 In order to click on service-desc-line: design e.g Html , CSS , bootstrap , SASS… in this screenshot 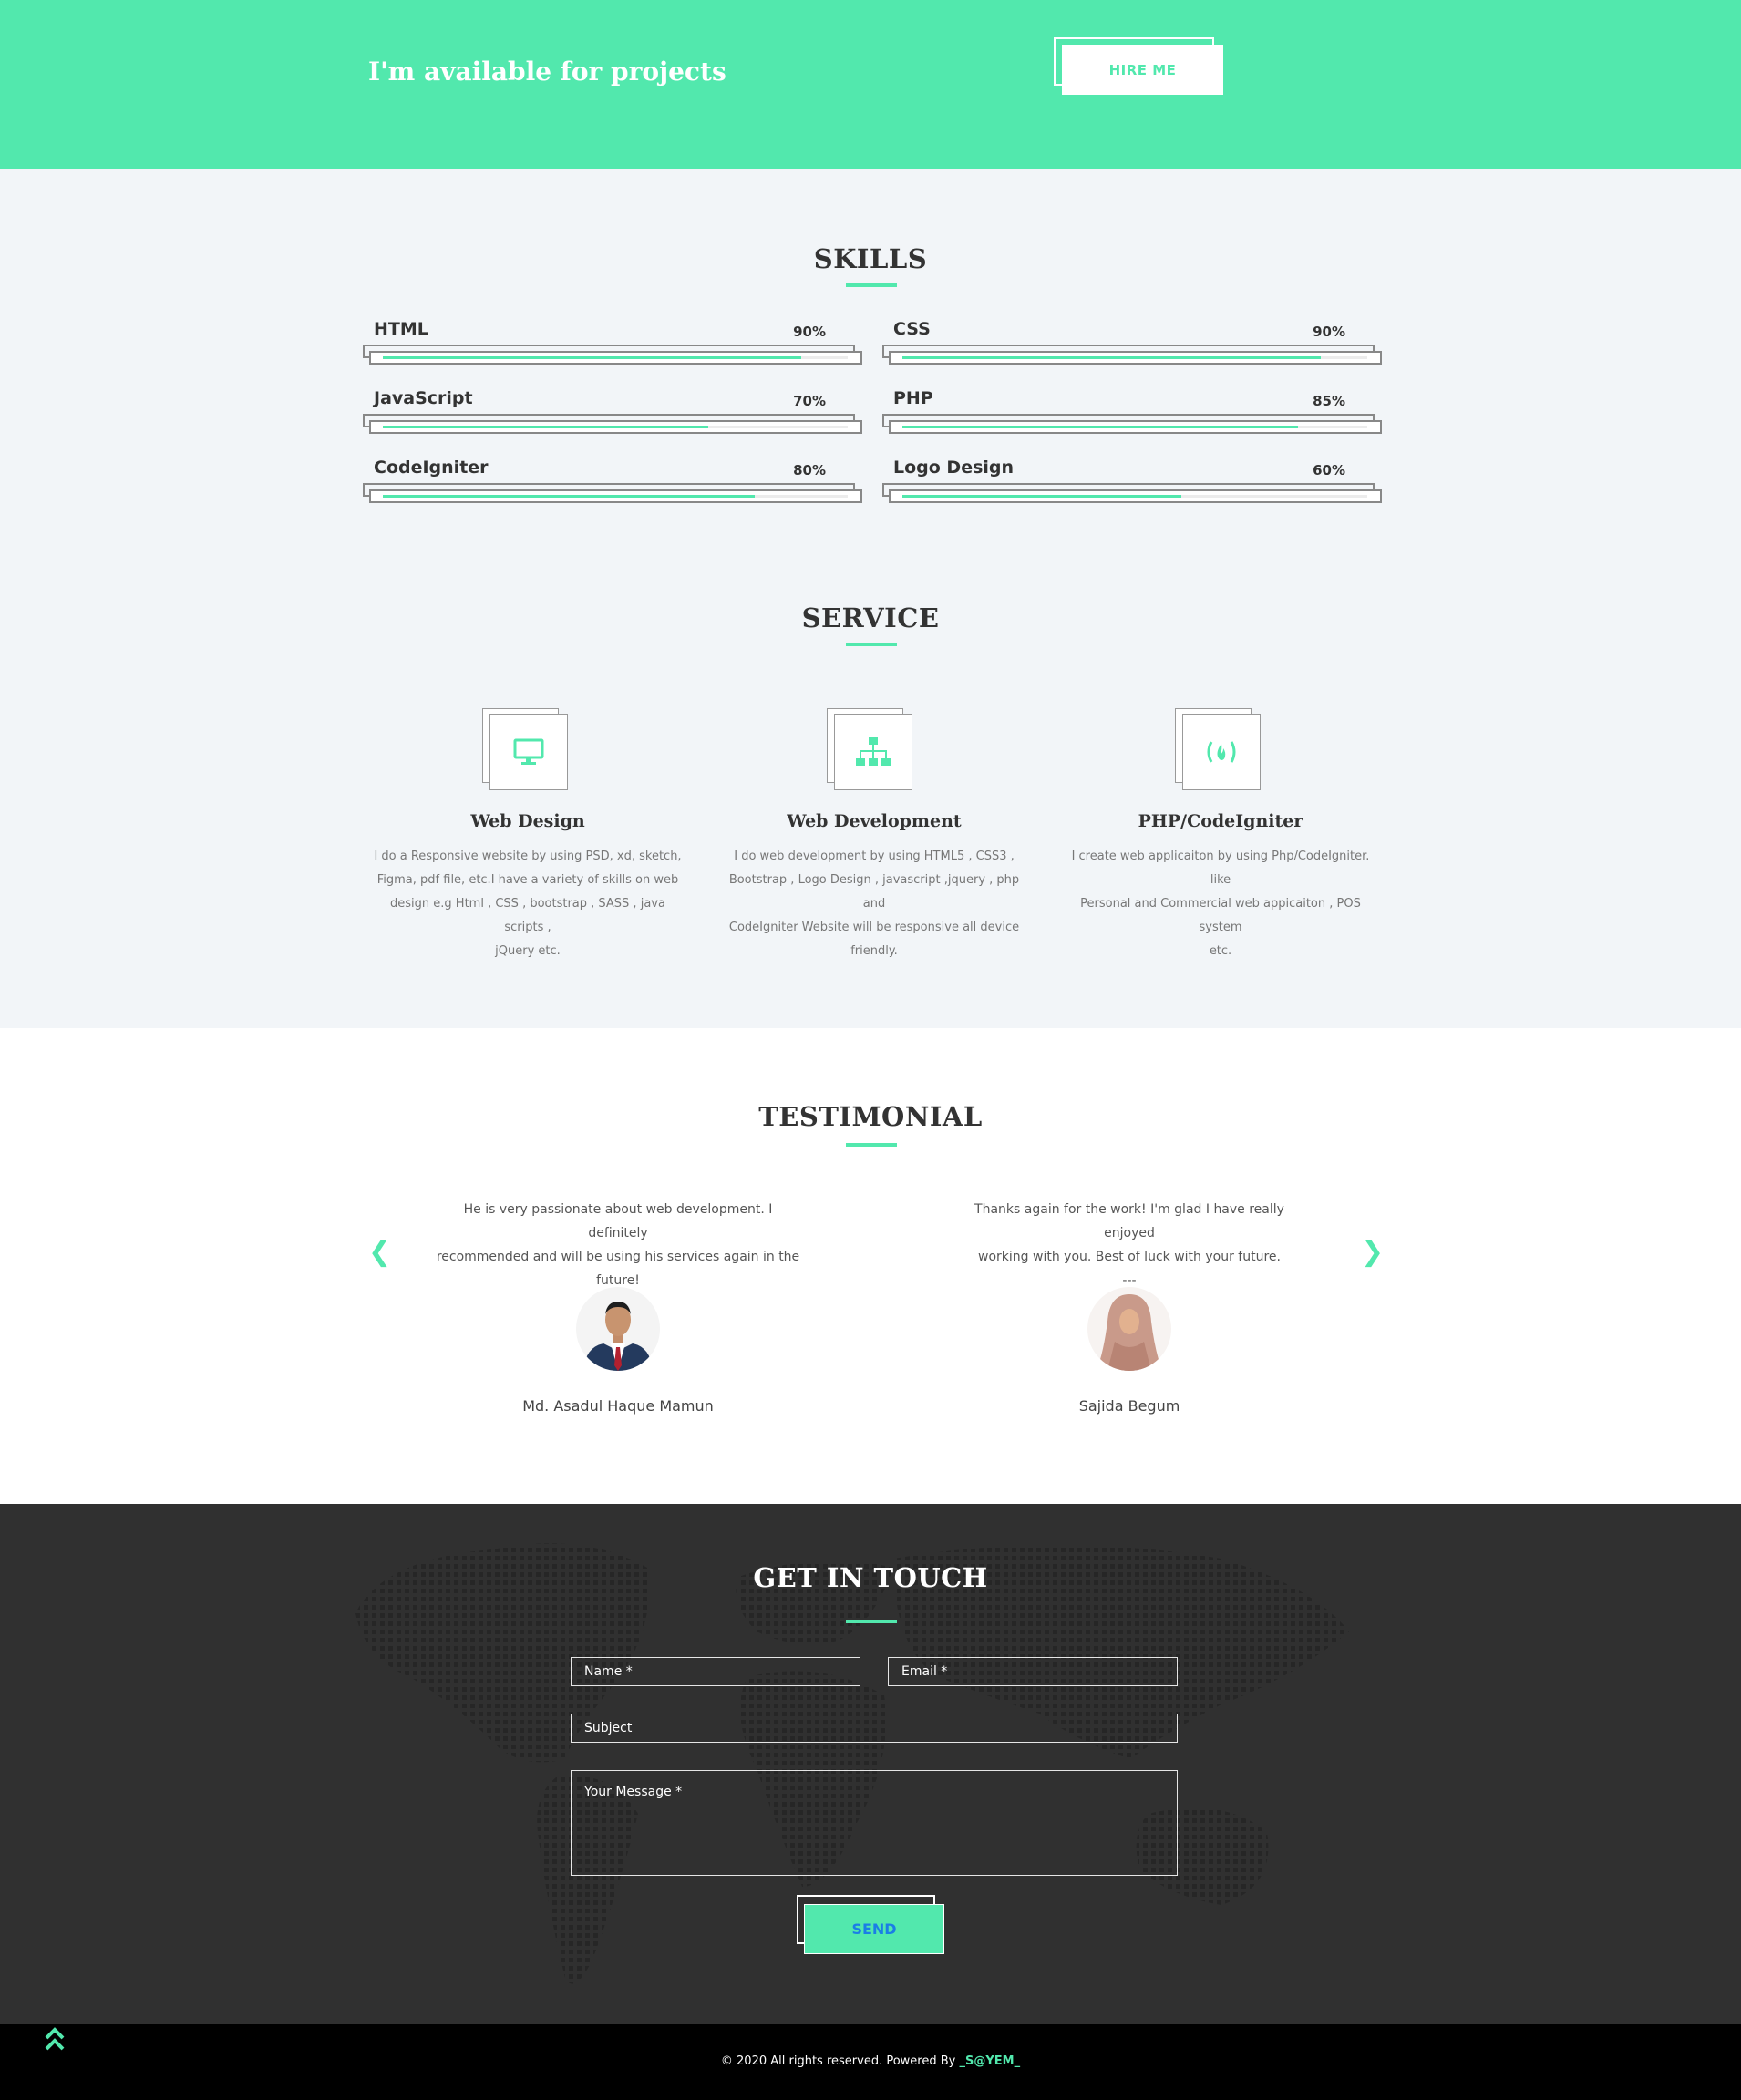, I will do `click(527, 916)`.